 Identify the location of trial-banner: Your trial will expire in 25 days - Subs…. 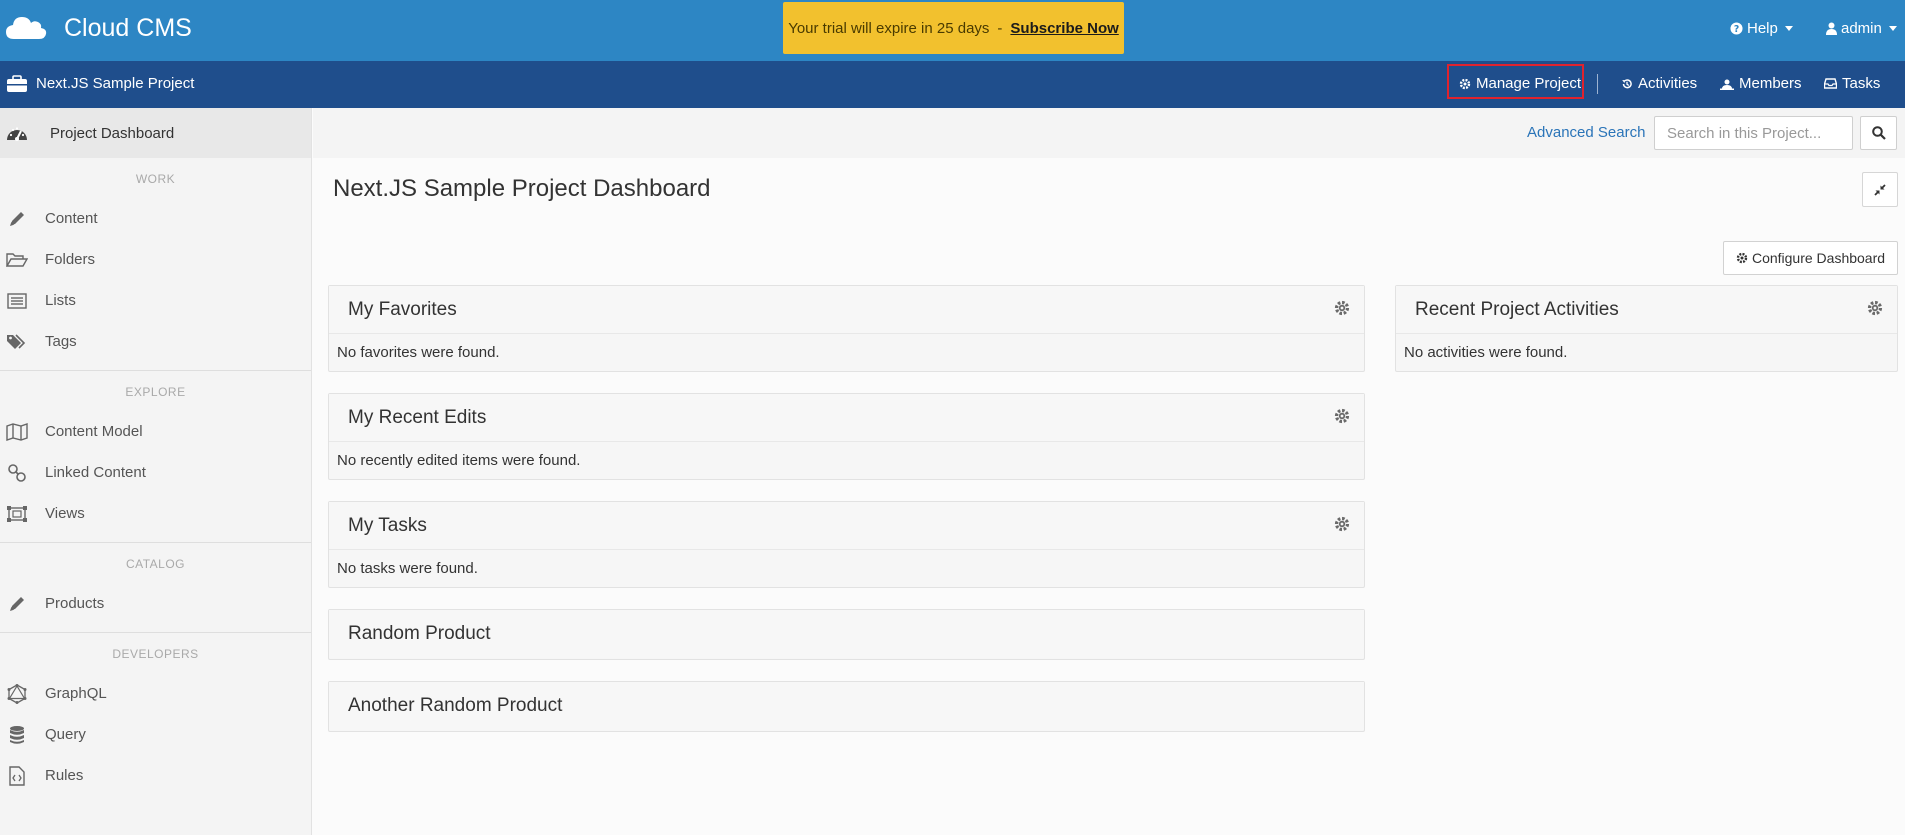
(953, 28).